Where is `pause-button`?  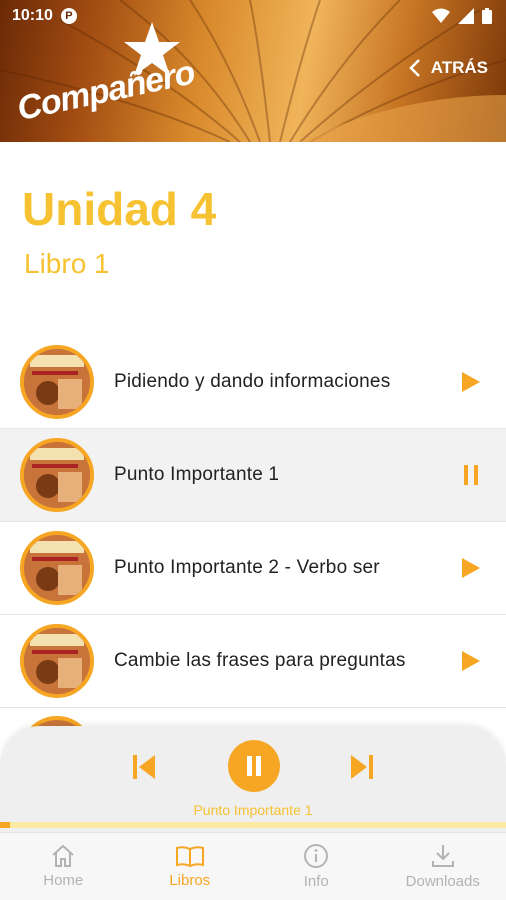
pause-button is located at coordinates (471, 475).